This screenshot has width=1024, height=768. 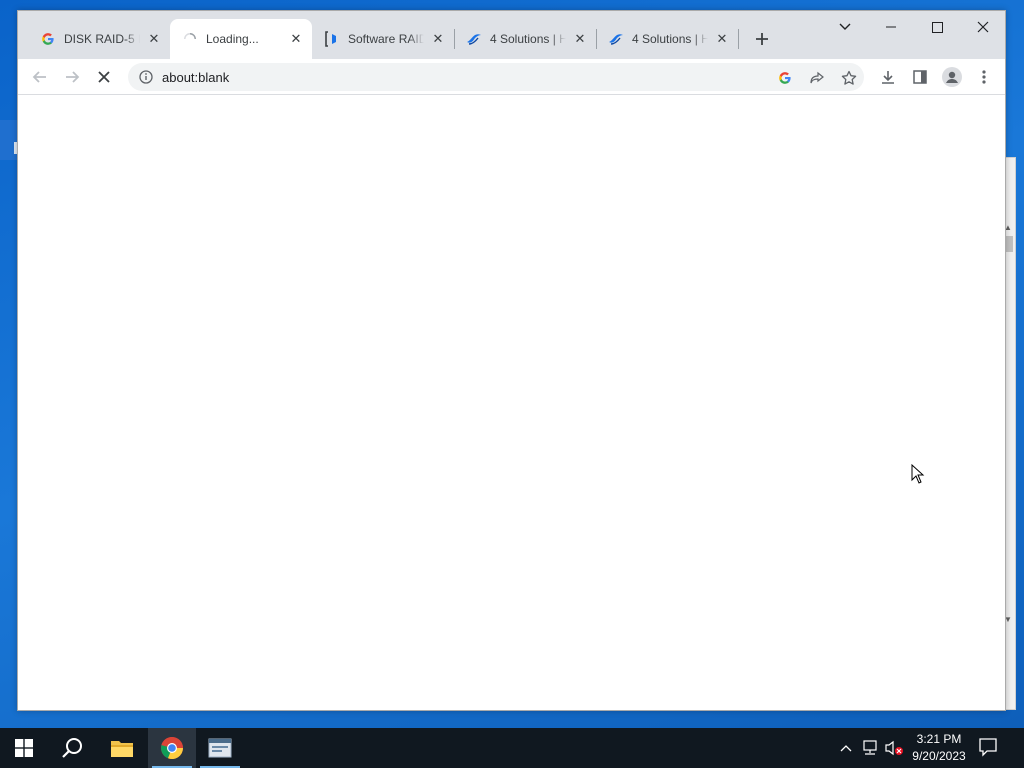 What do you see at coordinates (920, 77) in the screenshot?
I see `side-panel-icon` at bounding box center [920, 77].